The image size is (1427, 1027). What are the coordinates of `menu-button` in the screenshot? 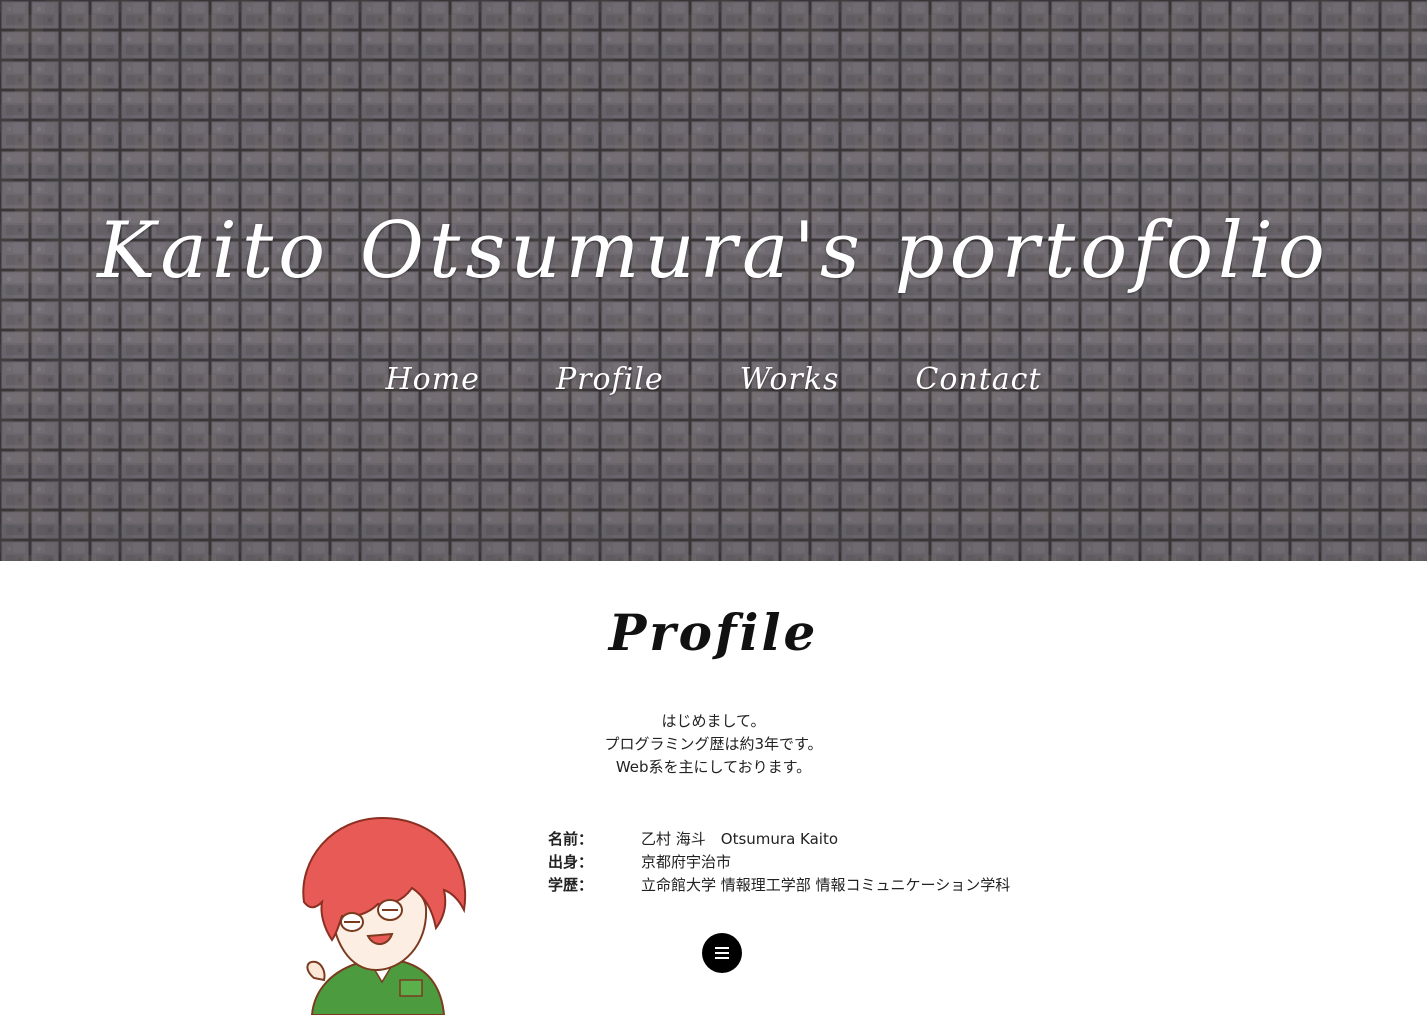 It's located at (722, 953).